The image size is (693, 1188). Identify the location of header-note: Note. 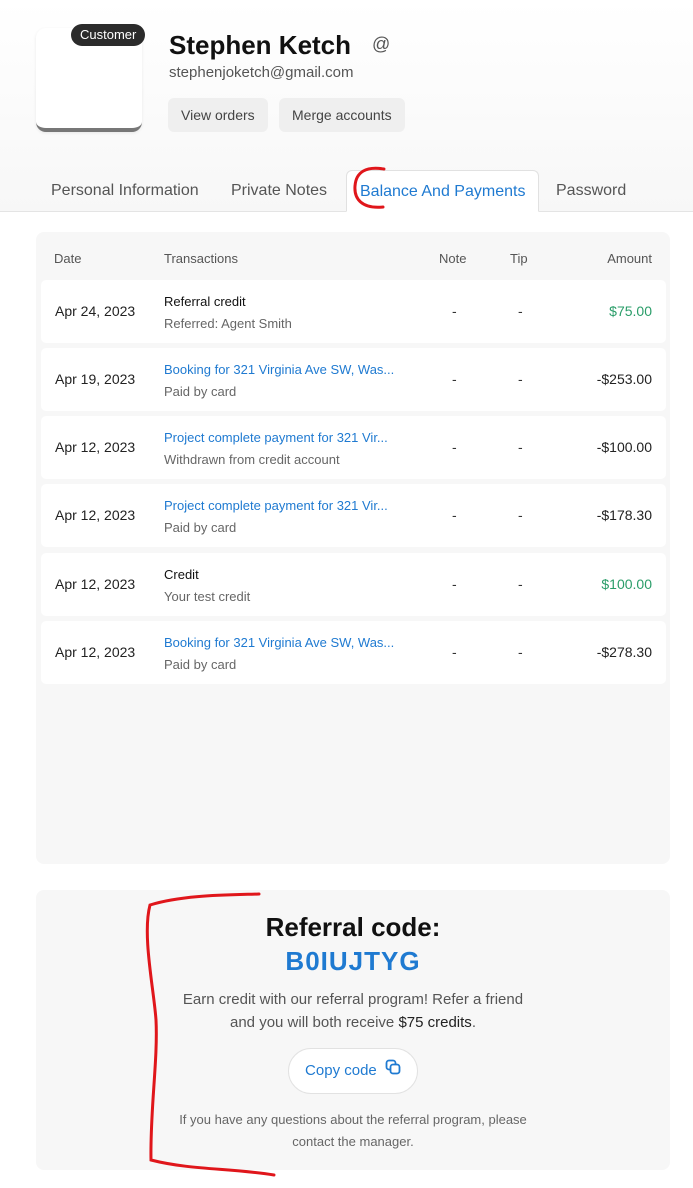
(453, 258).